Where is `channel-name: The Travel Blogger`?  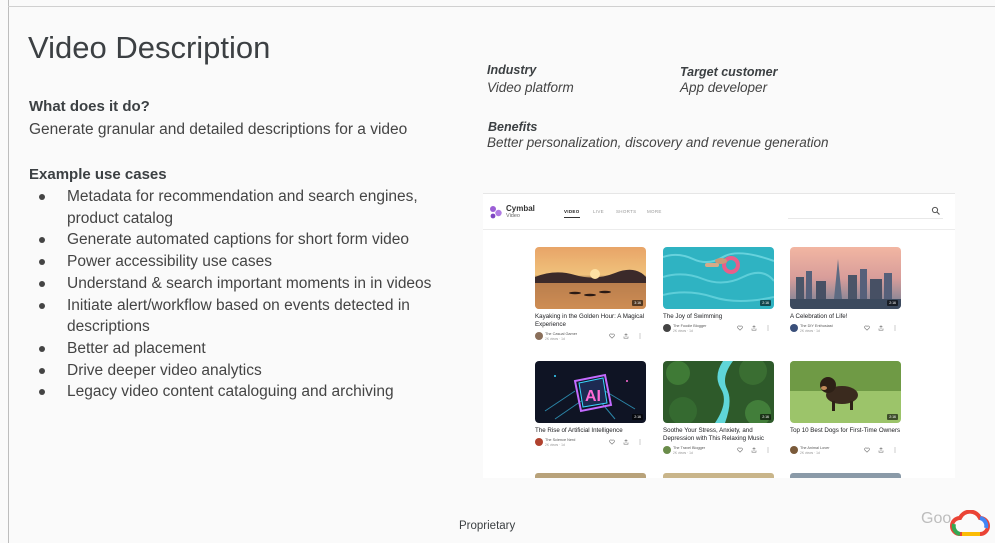 channel-name: The Travel Blogger is located at coordinates (689, 448).